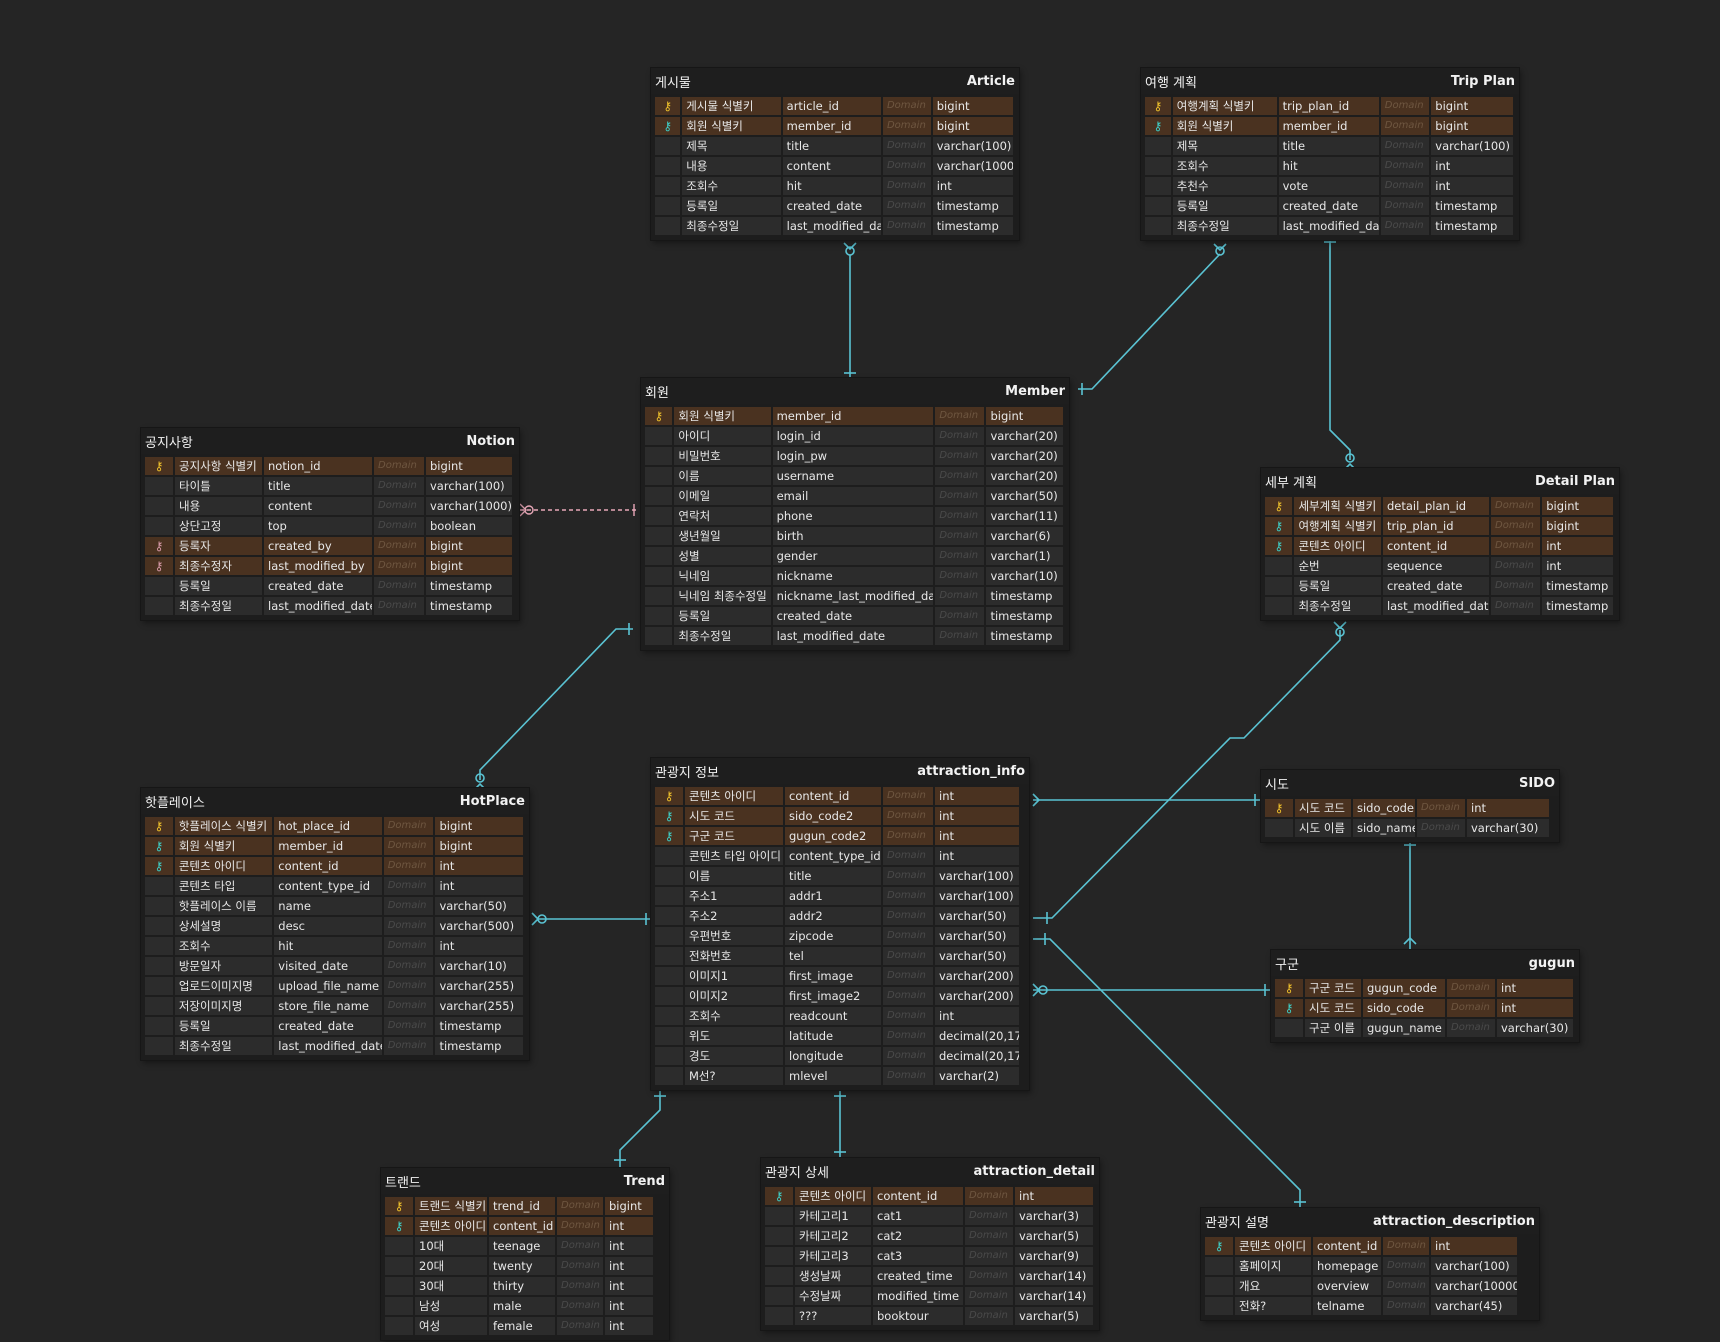 The width and height of the screenshot is (1720, 1342). What do you see at coordinates (930, 1236) in the screenshot?
I see `column-row: 카테고리2 cat2 Domain varchar(5)` at bounding box center [930, 1236].